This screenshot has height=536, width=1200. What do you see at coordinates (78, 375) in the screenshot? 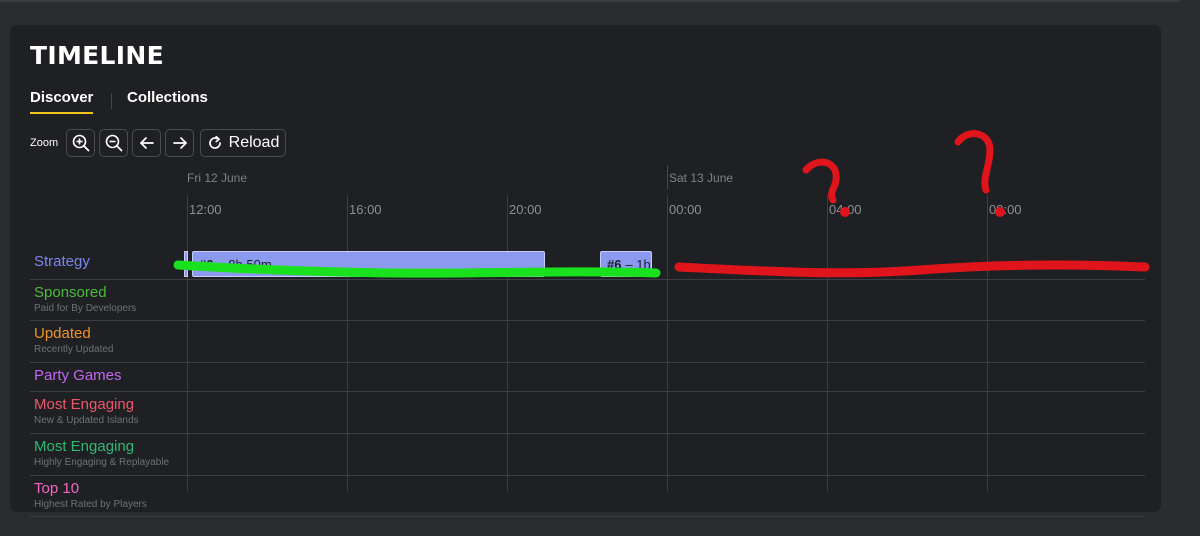
I see `row-label: Party Games` at bounding box center [78, 375].